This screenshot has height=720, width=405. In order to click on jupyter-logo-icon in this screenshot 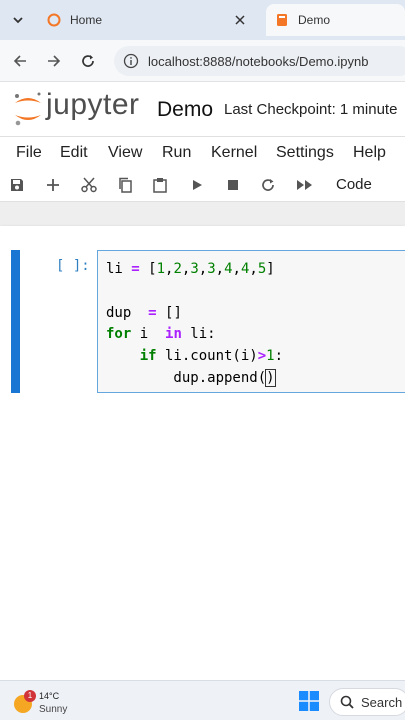, I will do `click(28, 109)`.